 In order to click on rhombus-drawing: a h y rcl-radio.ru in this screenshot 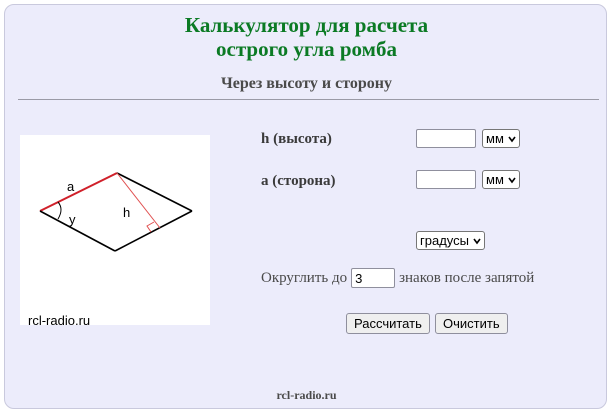, I will do `click(110, 248)`.